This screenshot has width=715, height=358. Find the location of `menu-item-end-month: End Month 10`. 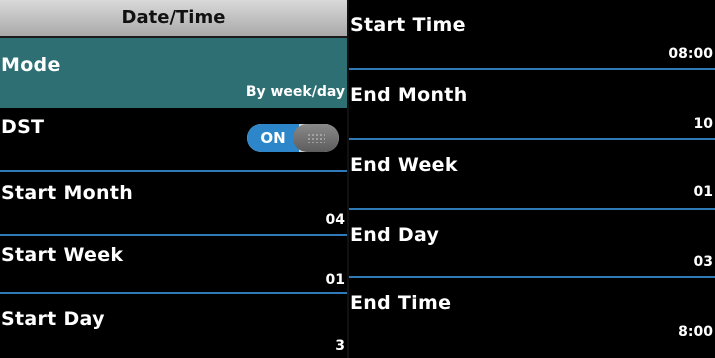

menu-item-end-month: End Month 10 is located at coordinates (532, 104).